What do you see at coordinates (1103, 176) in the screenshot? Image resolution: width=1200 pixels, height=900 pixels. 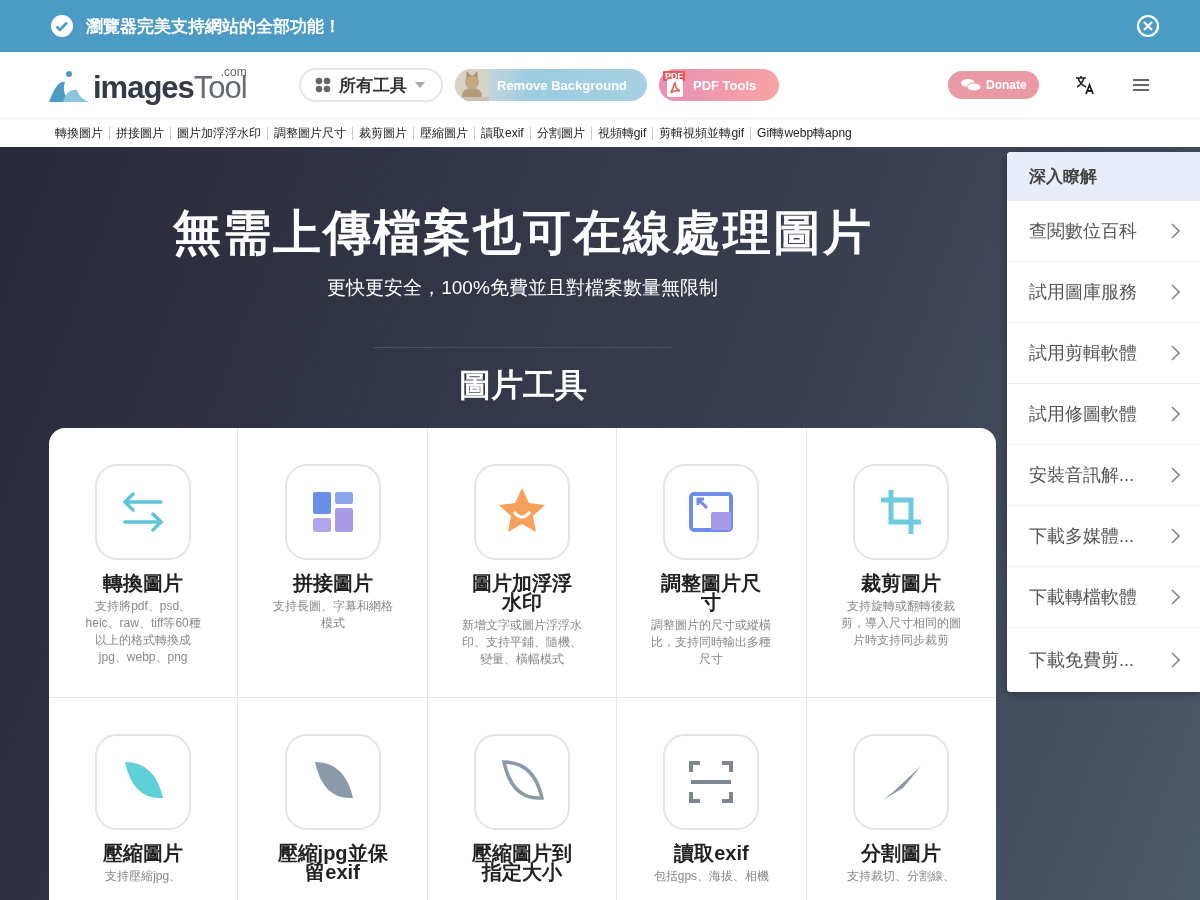 I see `menu-header: 深入瞭解` at bounding box center [1103, 176].